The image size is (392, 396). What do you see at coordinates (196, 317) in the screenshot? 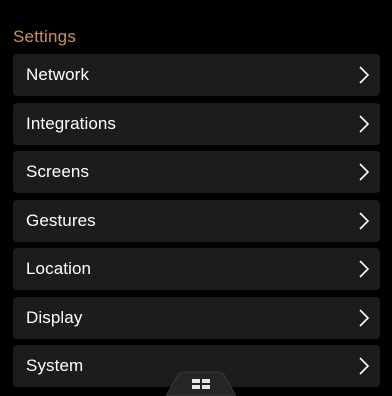
I see `settings-item-display: Display` at bounding box center [196, 317].